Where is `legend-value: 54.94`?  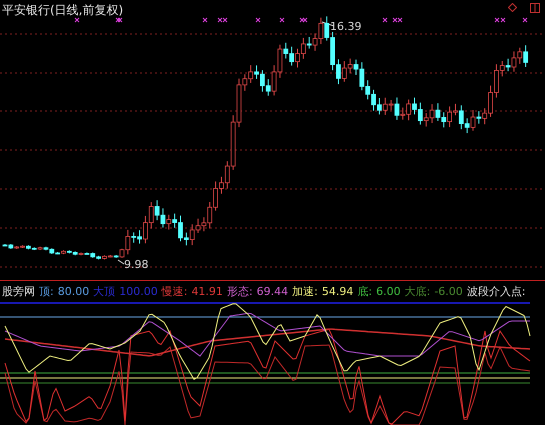 legend-value: 54.94 is located at coordinates (338, 291).